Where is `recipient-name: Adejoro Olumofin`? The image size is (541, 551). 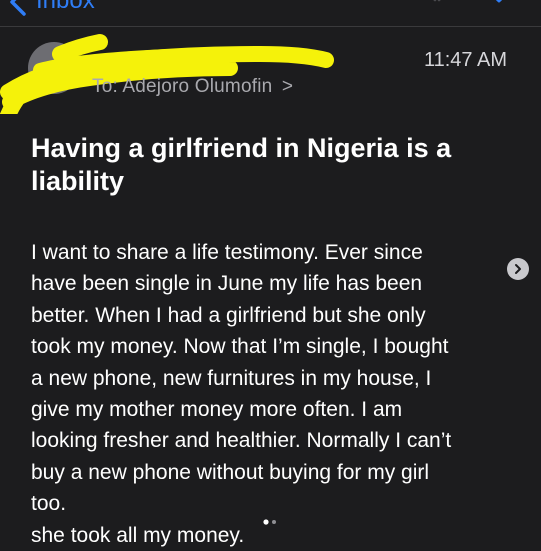
recipient-name: Adejoro Olumofin is located at coordinates (197, 86).